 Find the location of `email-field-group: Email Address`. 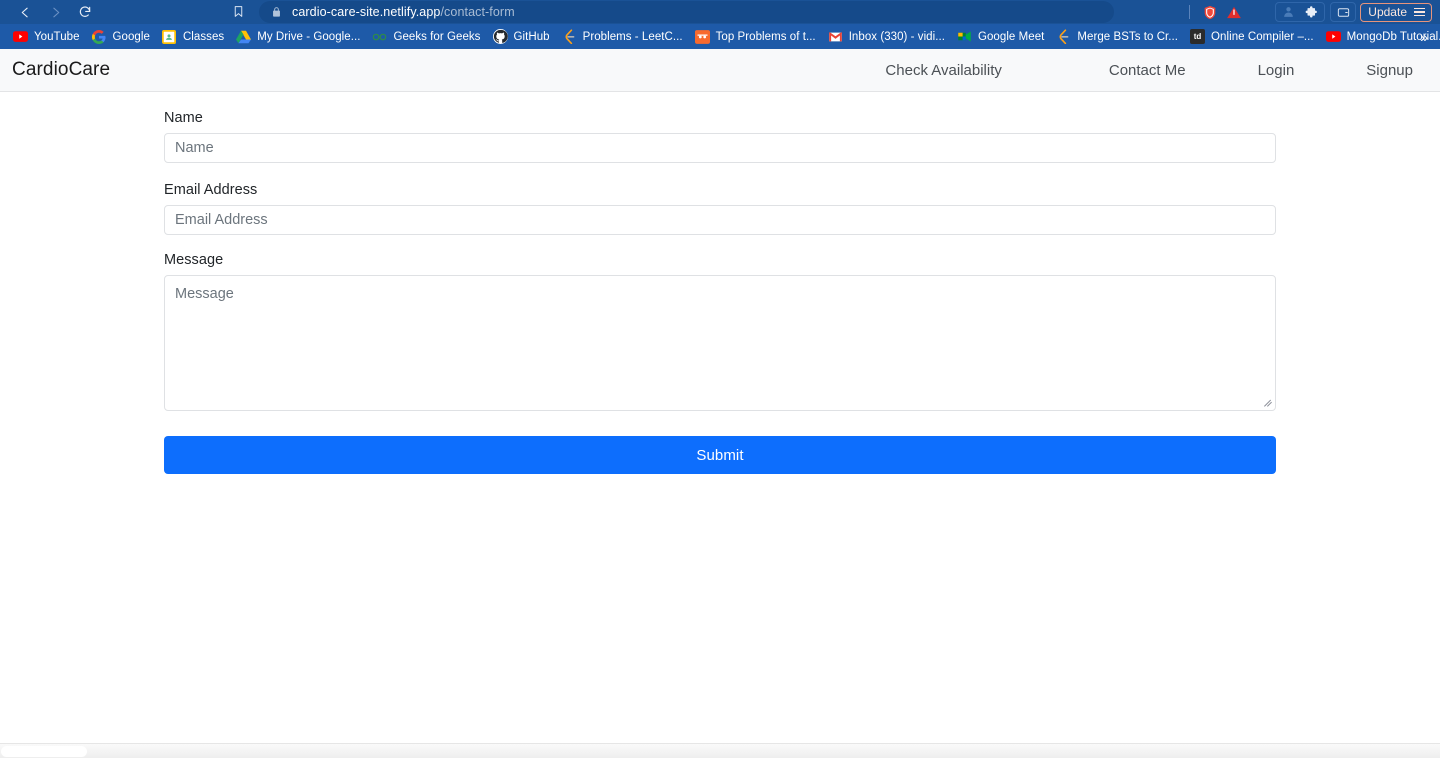

email-field-group: Email Address is located at coordinates (720, 208).